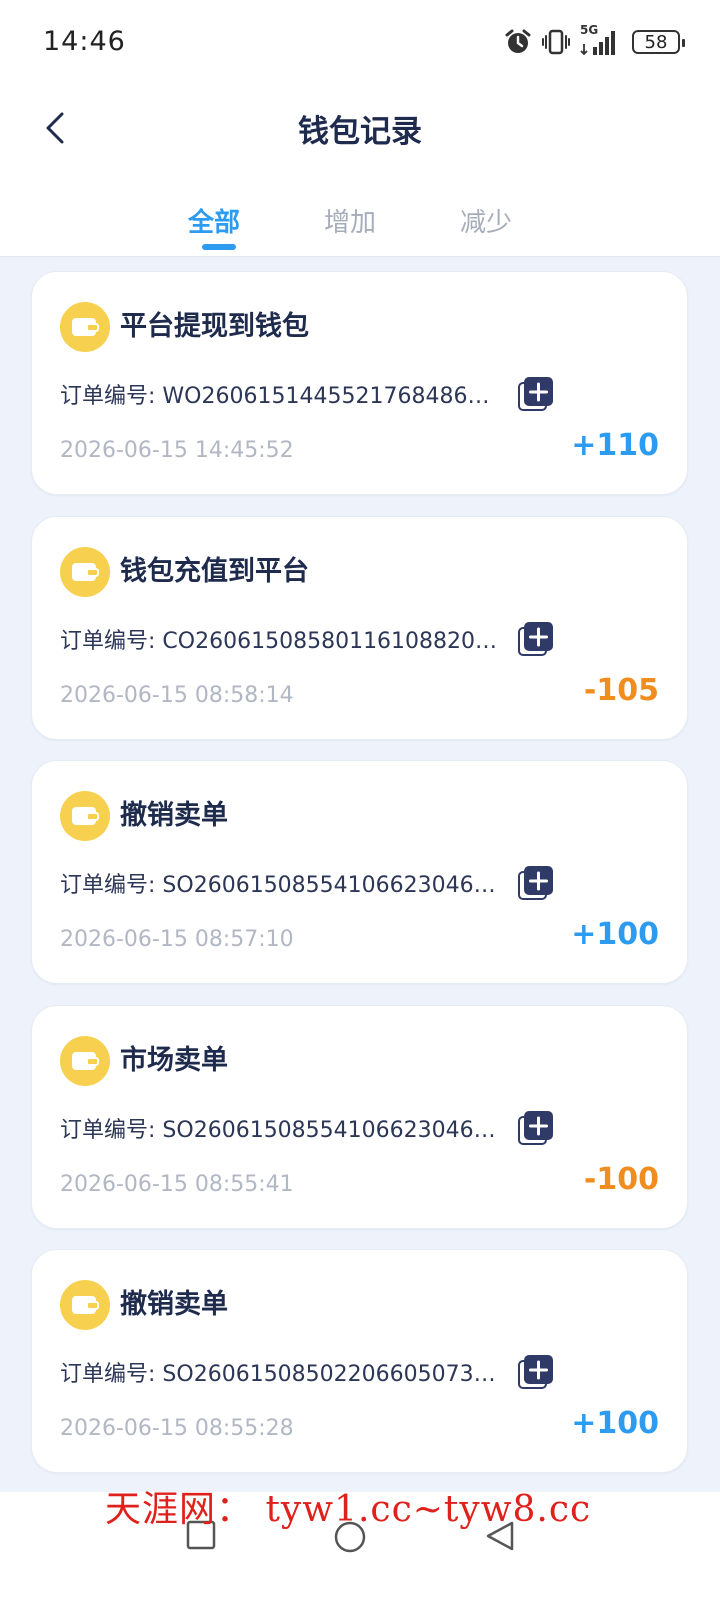 The image size is (720, 1610). What do you see at coordinates (621, 690) in the screenshot?
I see `record-amount: -105` at bounding box center [621, 690].